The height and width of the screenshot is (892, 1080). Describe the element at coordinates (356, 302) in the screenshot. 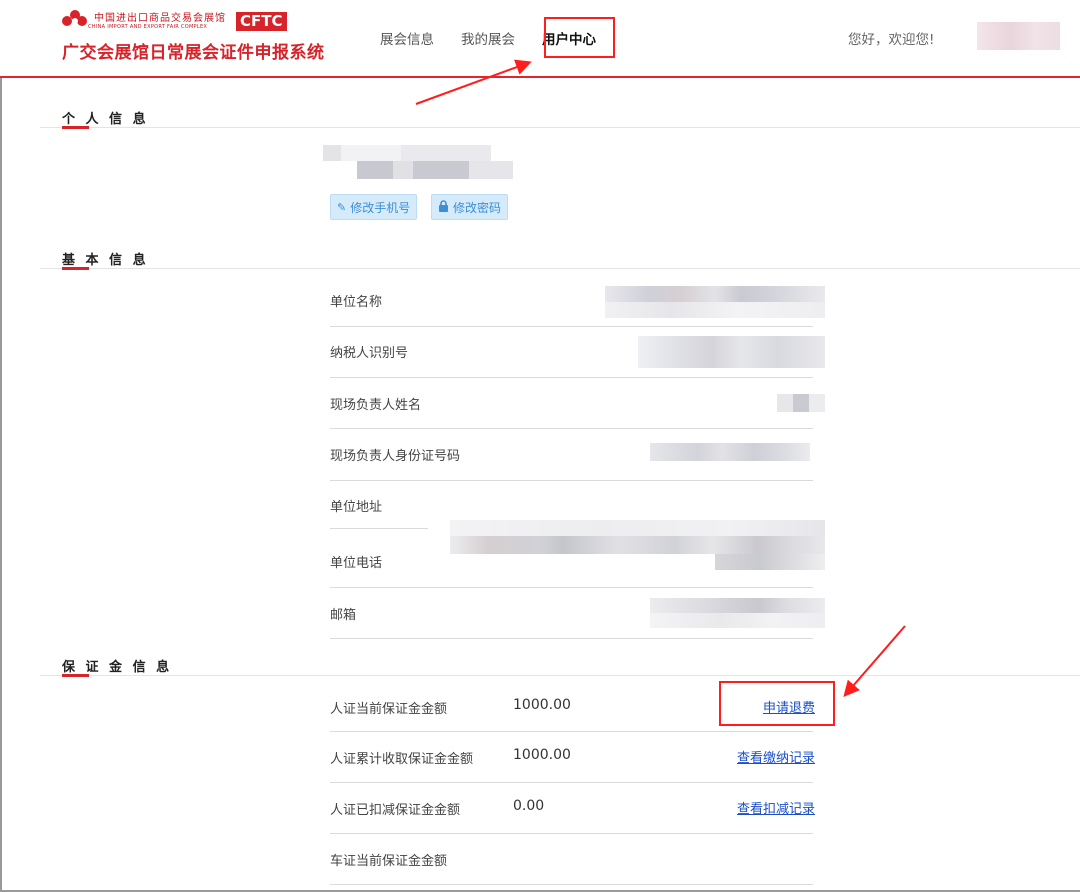

I see `label-company-name: 单位名称` at that location.